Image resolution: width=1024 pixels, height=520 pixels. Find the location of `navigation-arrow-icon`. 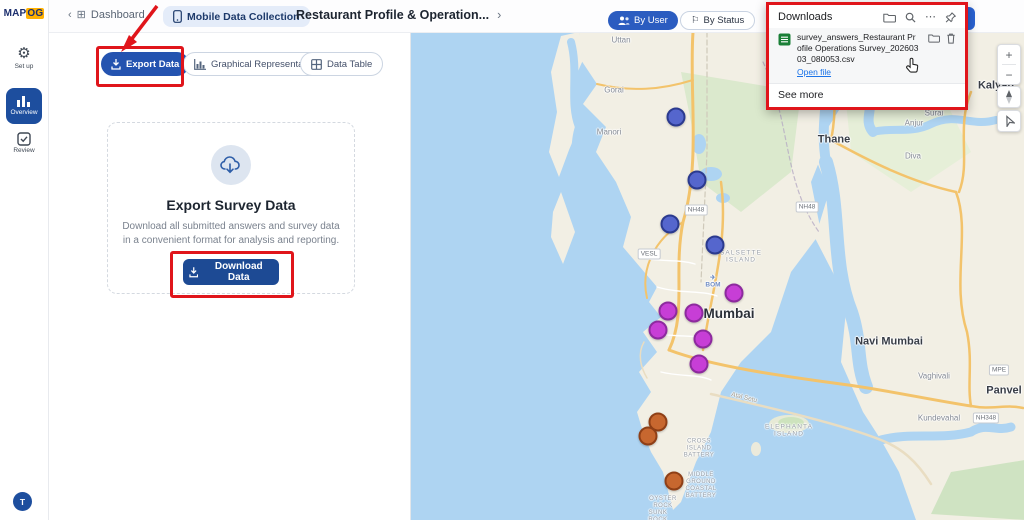

navigation-arrow-icon is located at coordinates (1010, 121).